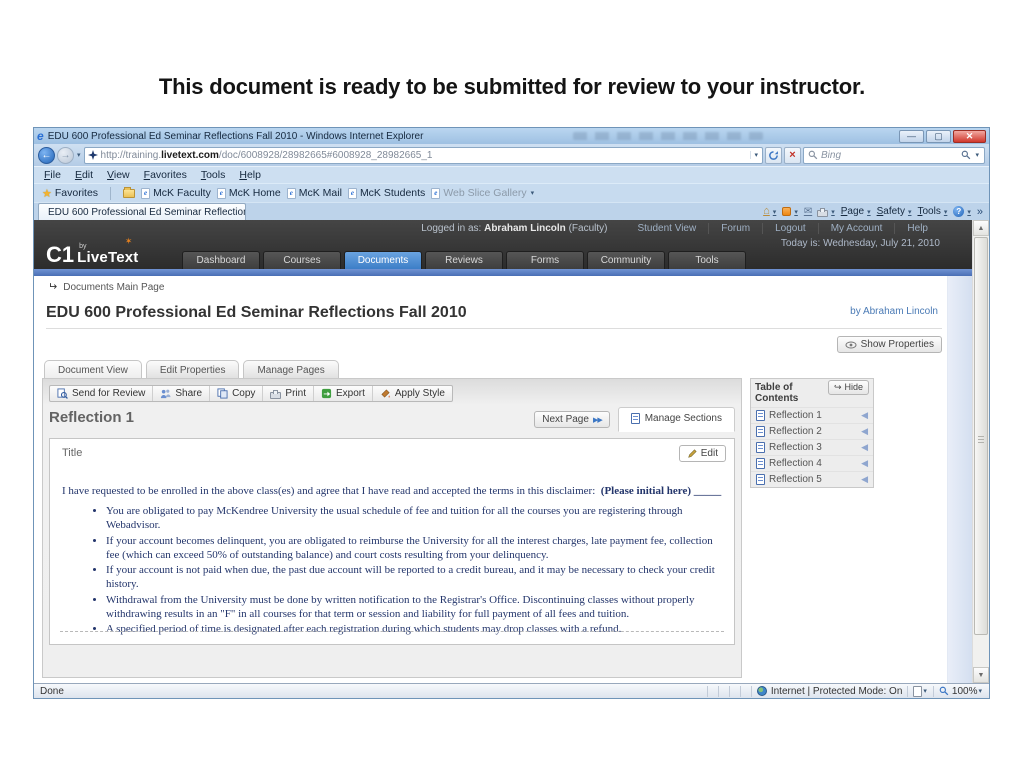 The width and height of the screenshot is (1024, 768). I want to click on back-button: ←, so click(46, 155).